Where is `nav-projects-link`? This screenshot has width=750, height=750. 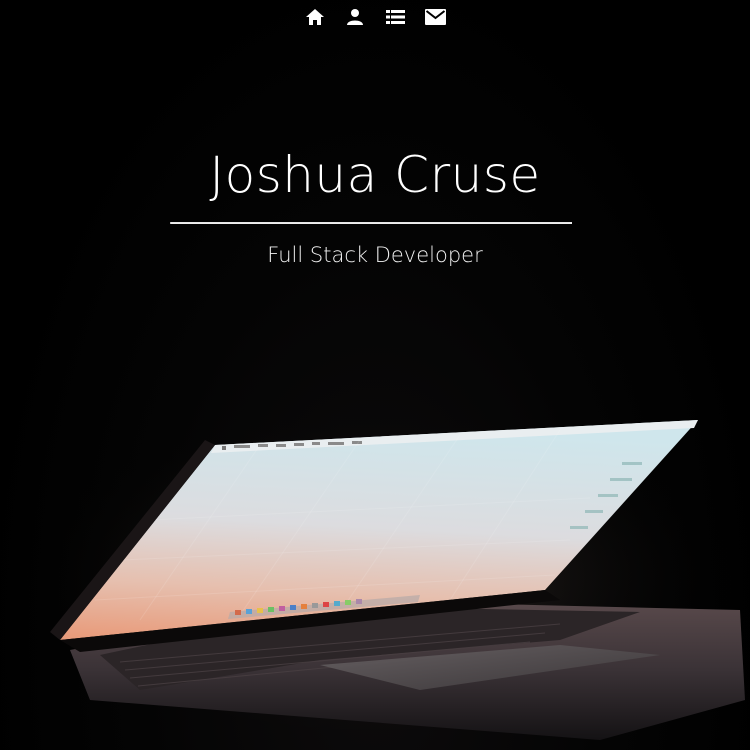
nav-projects-link is located at coordinates (395, 17).